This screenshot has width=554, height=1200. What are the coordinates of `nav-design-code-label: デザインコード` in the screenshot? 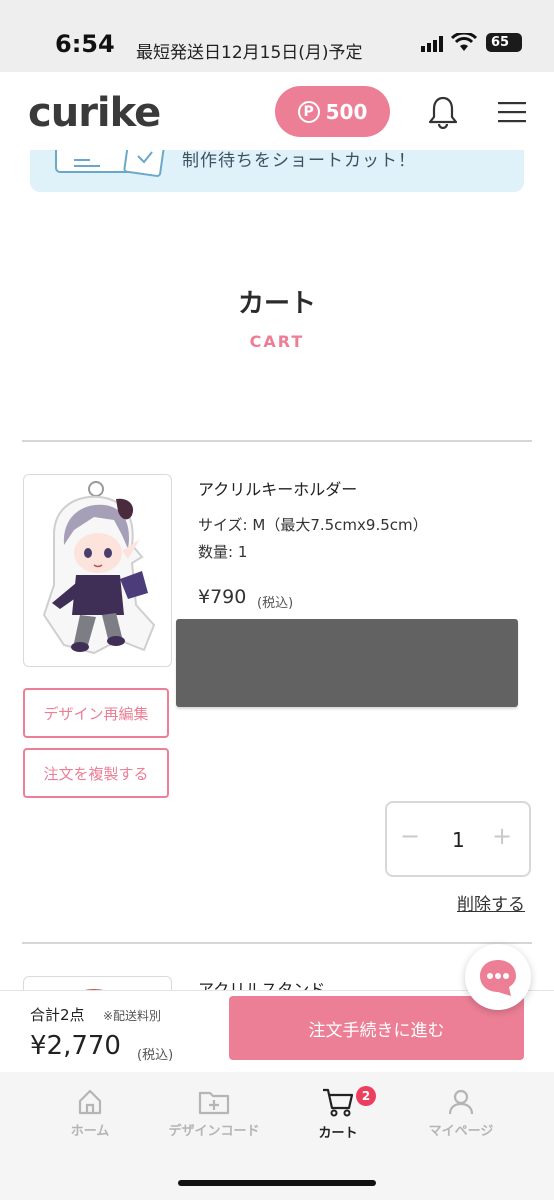 It's located at (214, 1131).